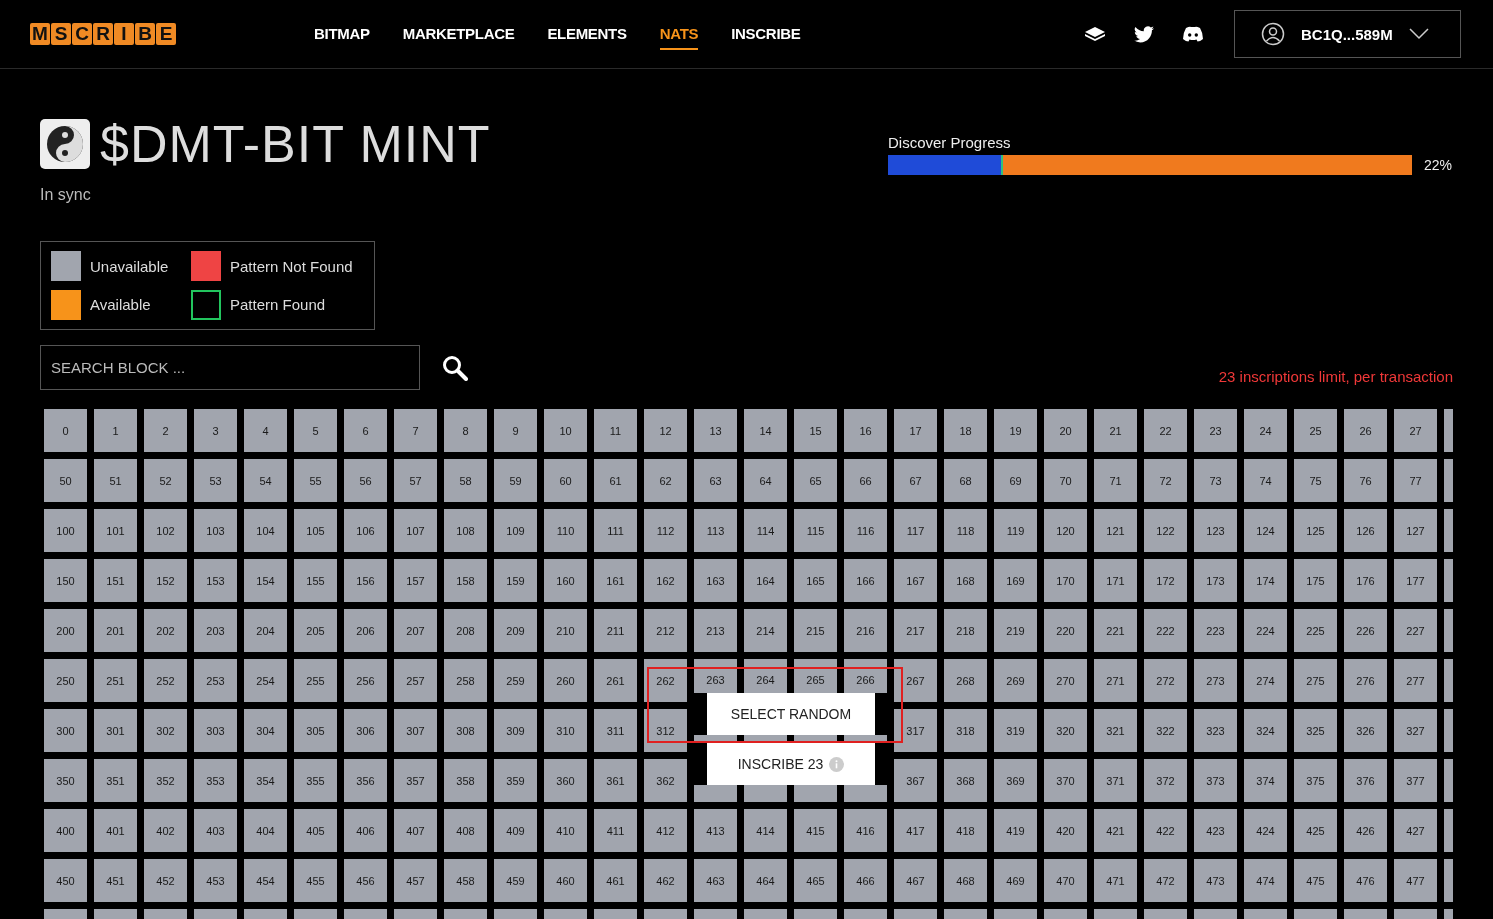 The image size is (1493, 919). Describe the element at coordinates (665, 430) in the screenshot. I see `block-cell: 12` at that location.